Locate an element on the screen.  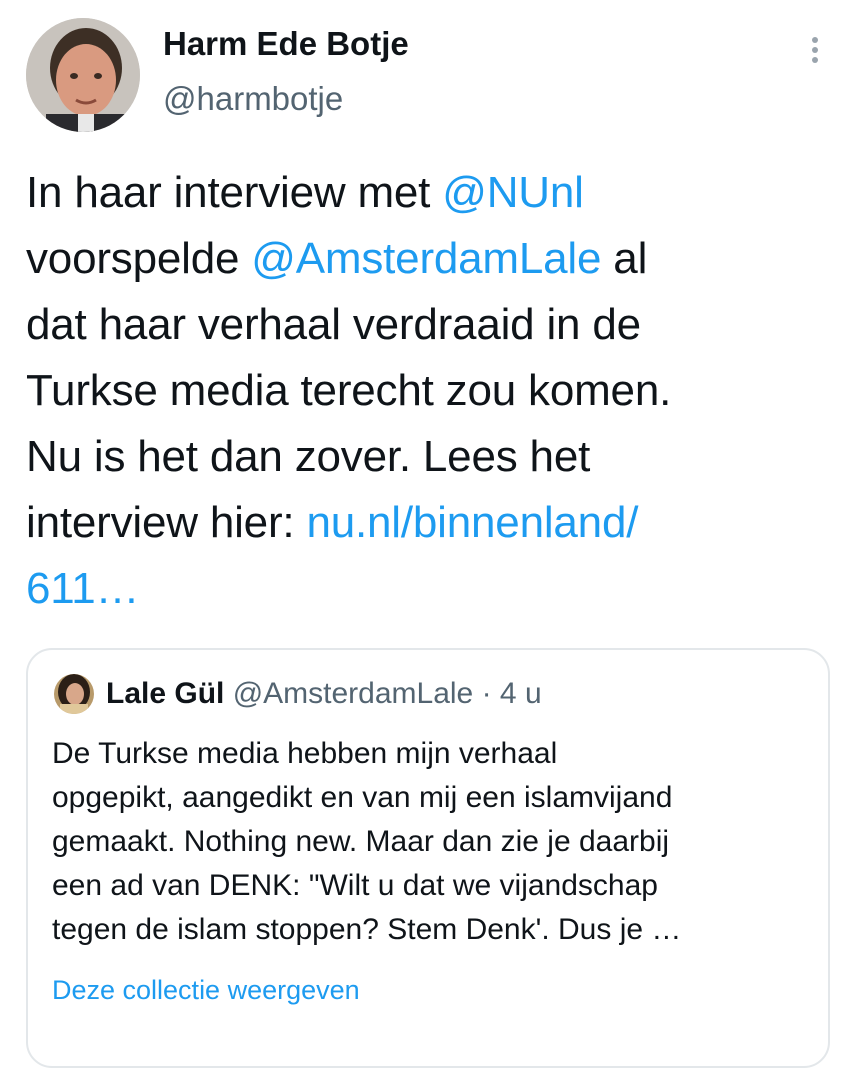
author-name: Harm Ede Botje is located at coordinates (286, 44).